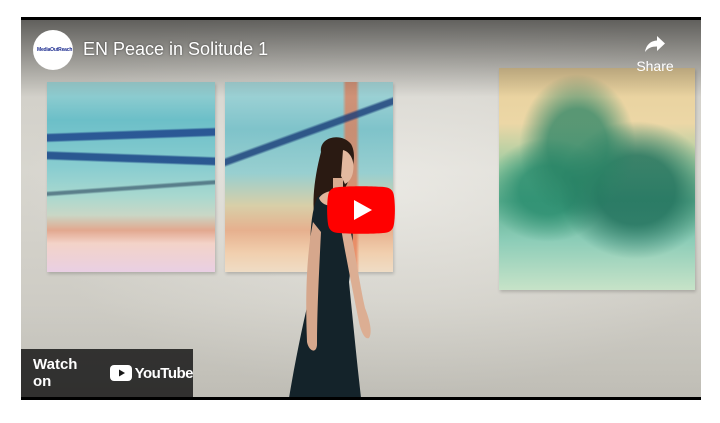 This screenshot has height=423, width=720. Describe the element at coordinates (107, 373) in the screenshot. I see `watch-on-youtube-button: Watch on YouTube` at that location.